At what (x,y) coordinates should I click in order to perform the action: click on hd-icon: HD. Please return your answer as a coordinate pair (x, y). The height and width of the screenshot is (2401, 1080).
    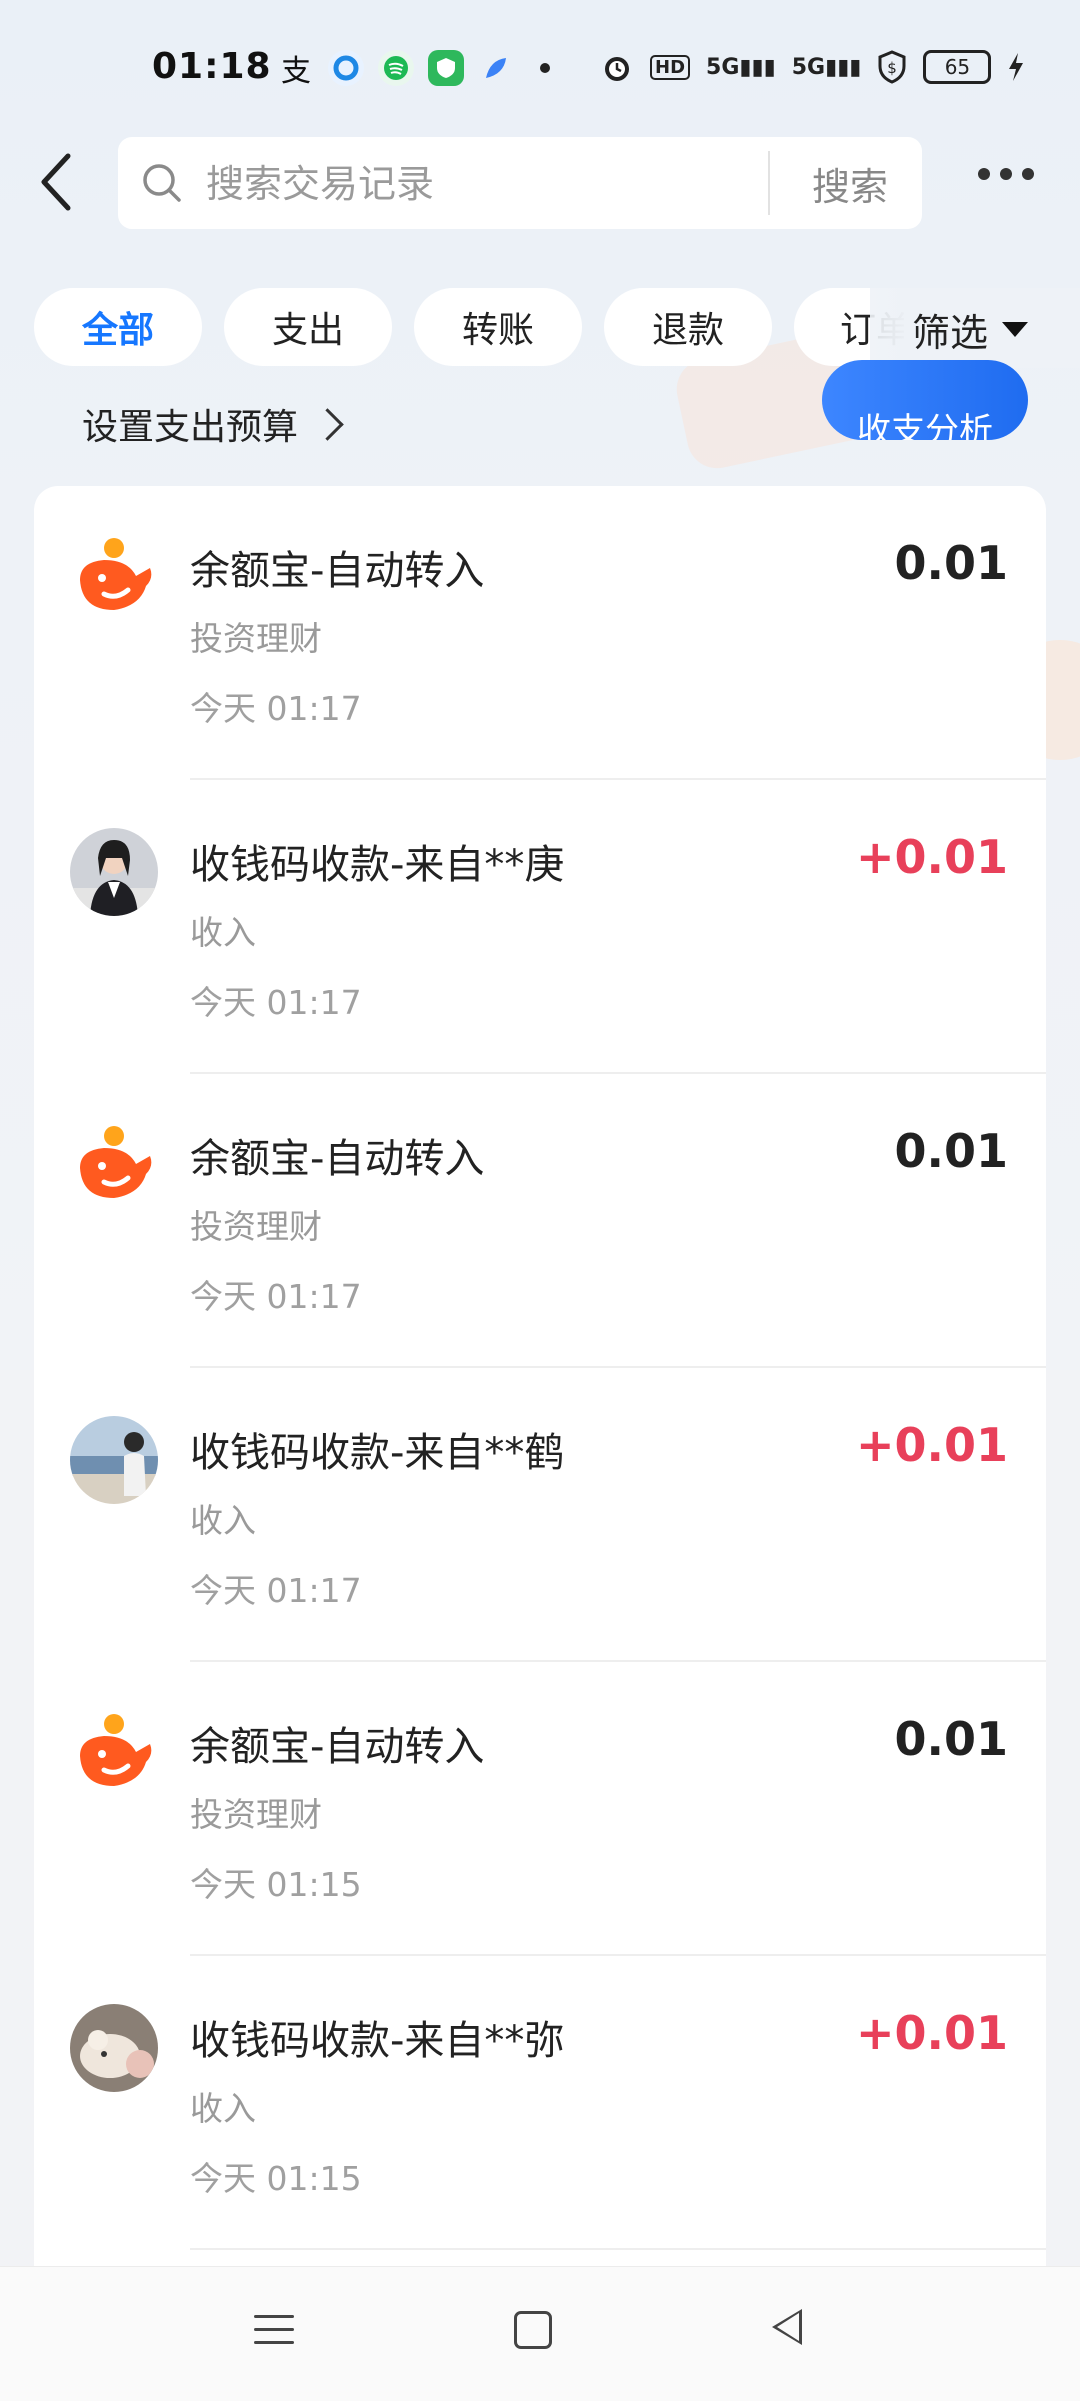
    Looking at the image, I should click on (670, 67).